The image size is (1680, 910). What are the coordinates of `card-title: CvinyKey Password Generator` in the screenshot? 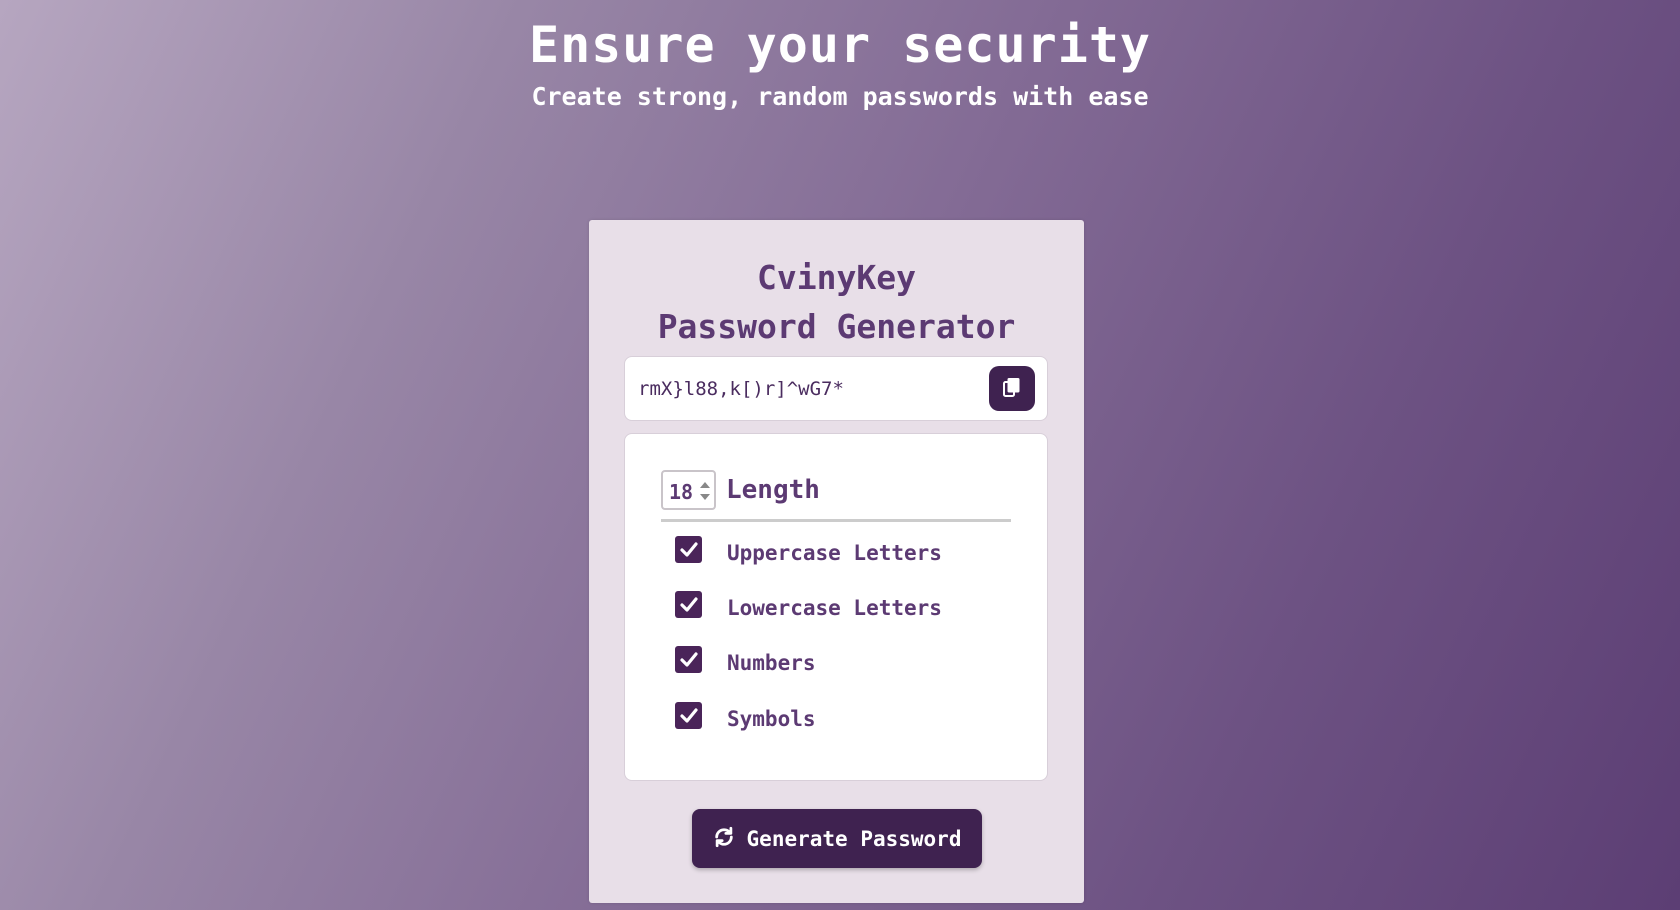 It's located at (836, 302).